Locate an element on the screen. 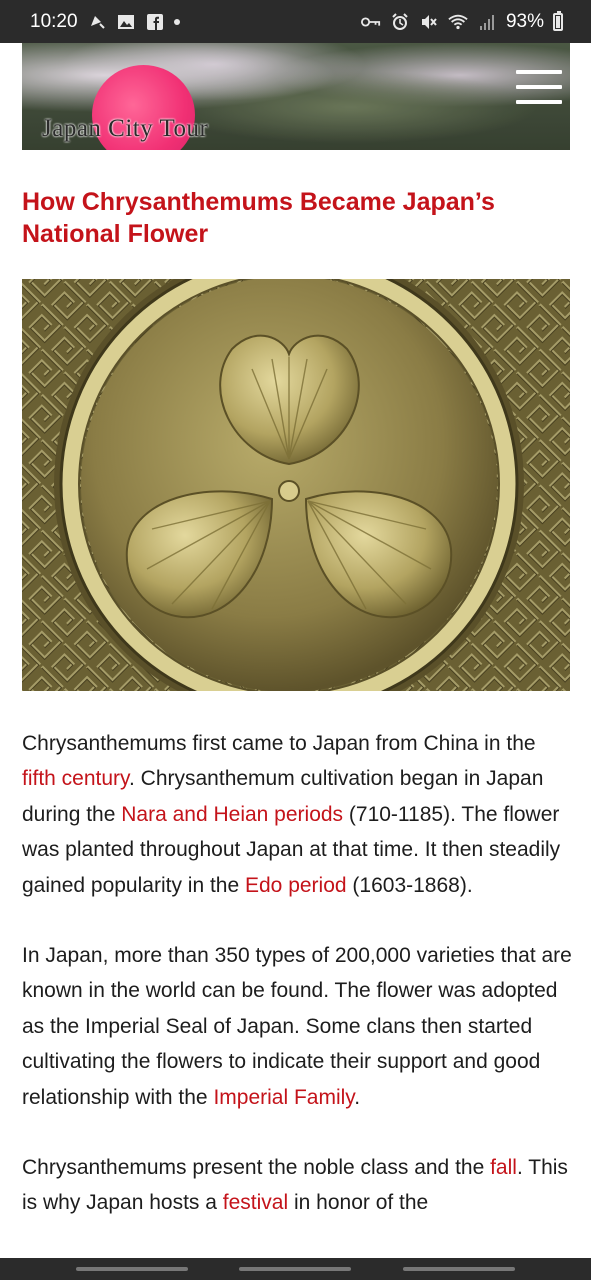 Image resolution: width=591 pixels, height=1280 pixels. nav-home-button is located at coordinates (295, 1269).